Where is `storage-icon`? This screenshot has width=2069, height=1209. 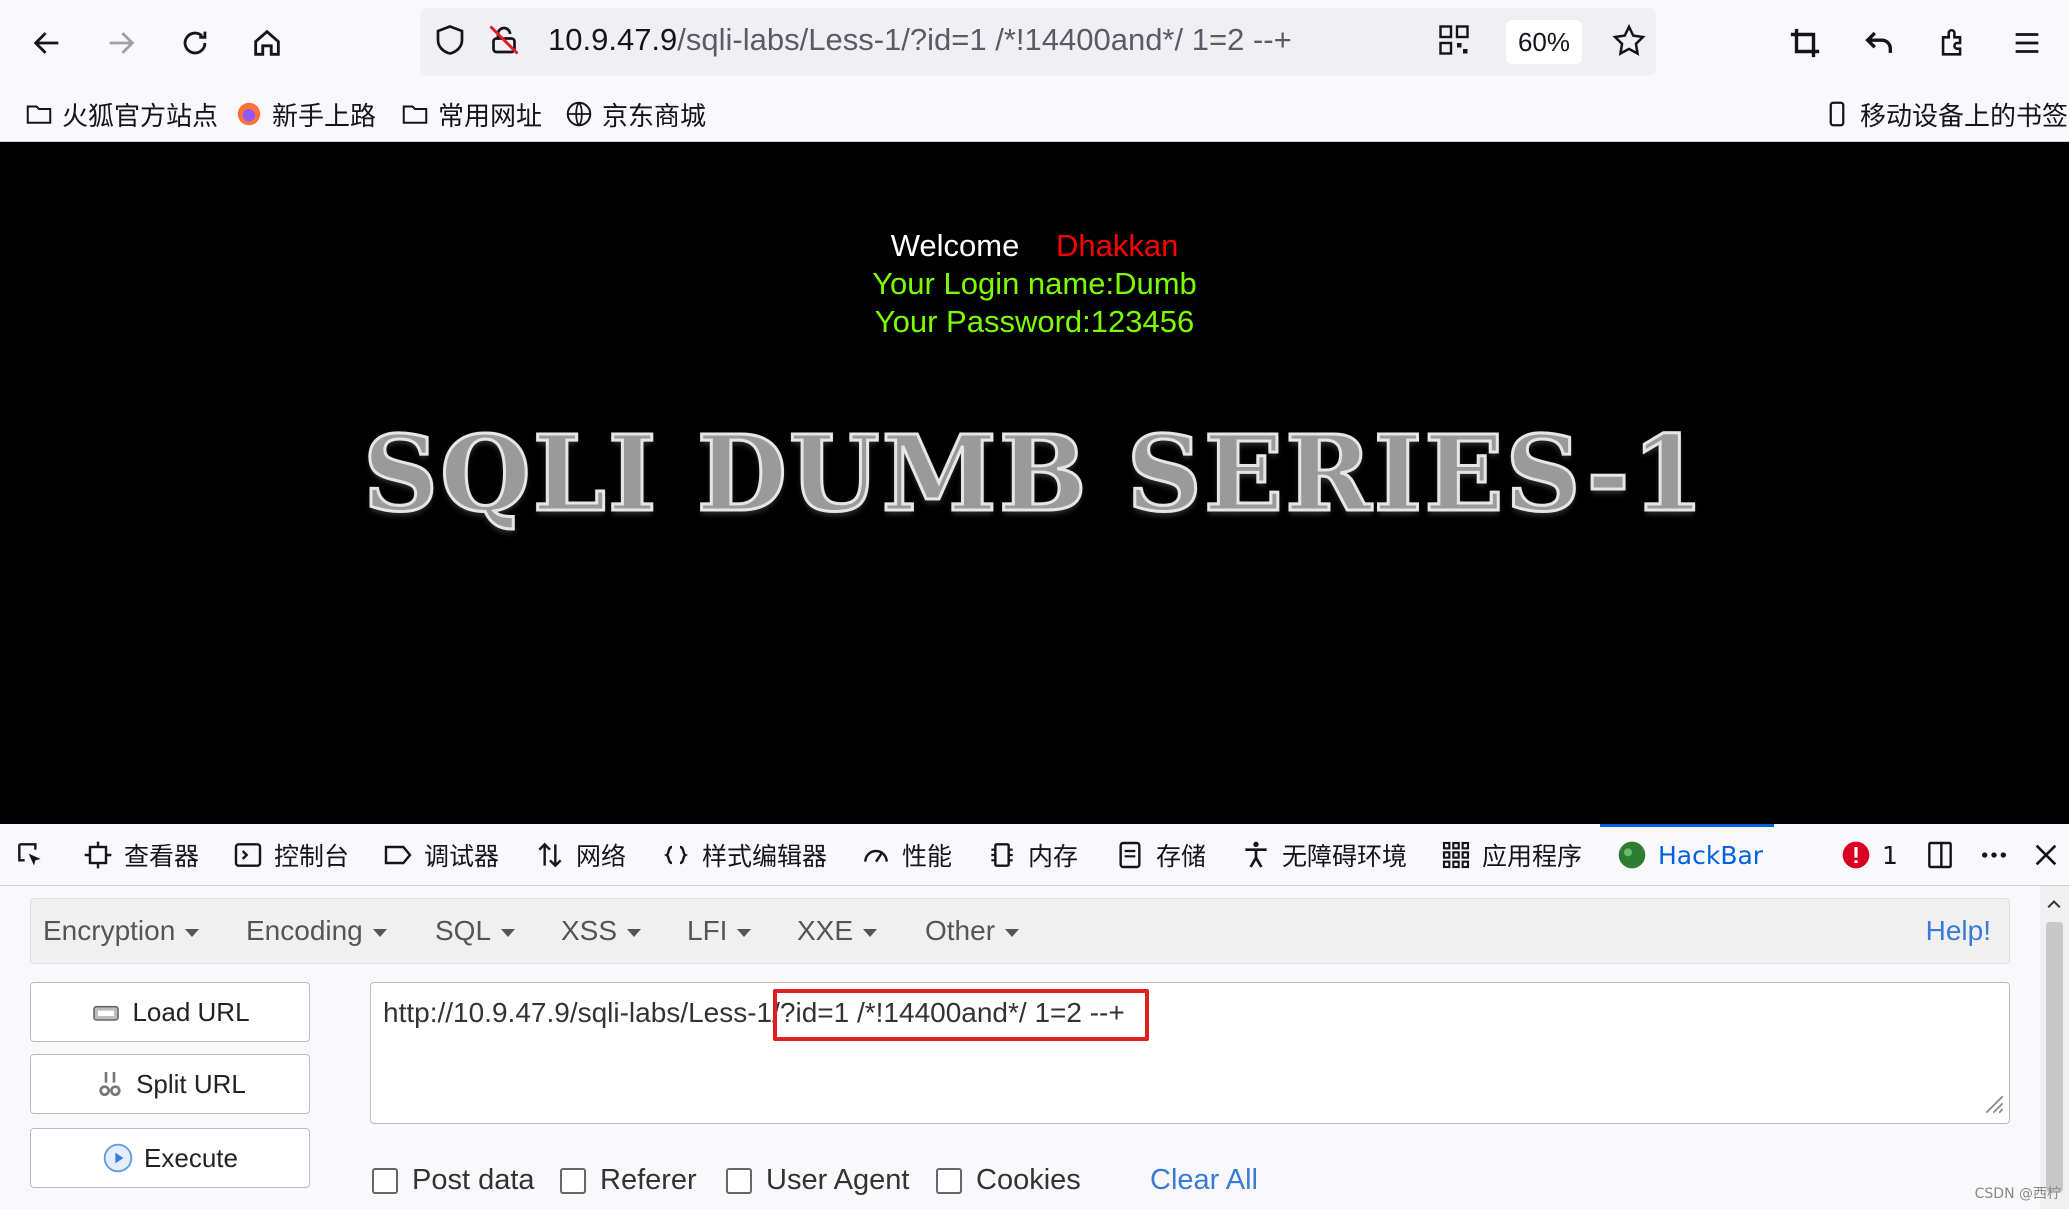
storage-icon is located at coordinates (1130, 855).